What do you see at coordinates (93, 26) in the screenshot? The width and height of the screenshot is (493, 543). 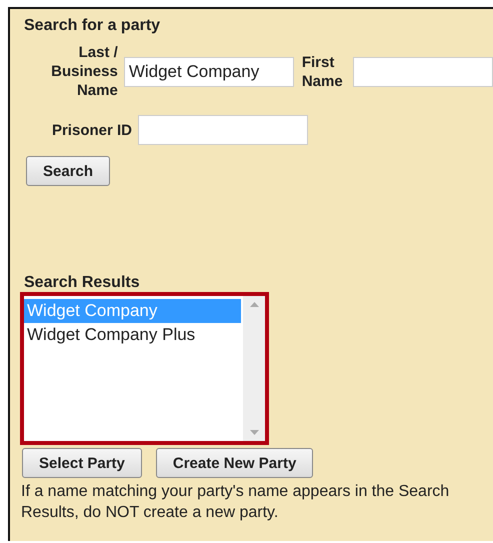 I see `panel-title: Search for a party` at bounding box center [93, 26].